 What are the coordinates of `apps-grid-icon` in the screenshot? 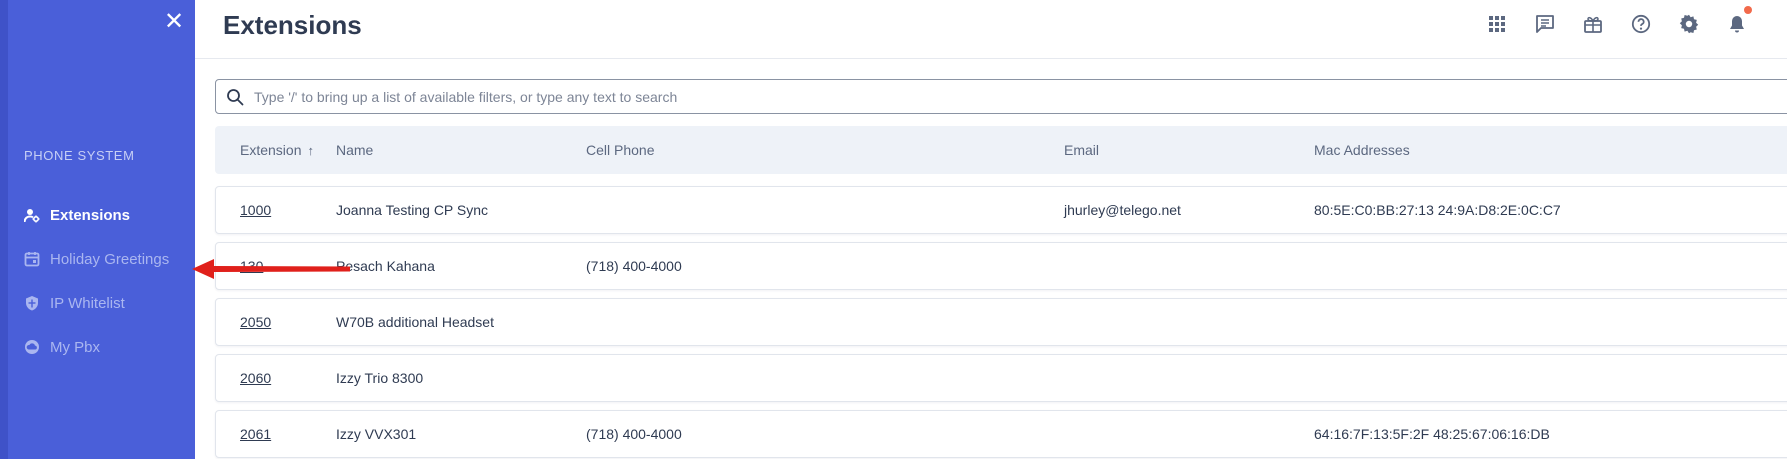 It's located at (1497, 24).